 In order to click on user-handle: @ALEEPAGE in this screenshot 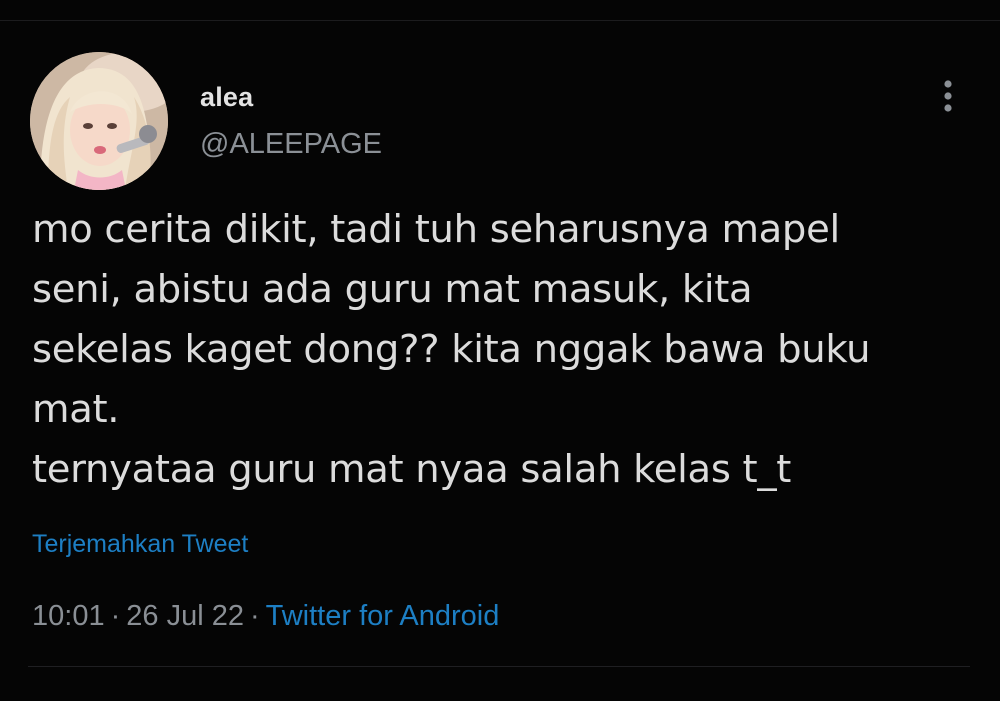, I will do `click(291, 144)`.